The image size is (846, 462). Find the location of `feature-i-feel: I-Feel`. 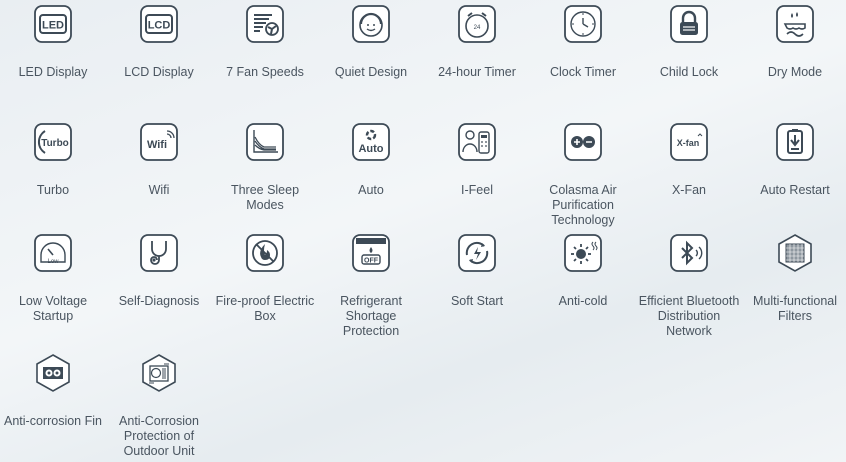

feature-i-feel: I-Feel is located at coordinates (477, 160).